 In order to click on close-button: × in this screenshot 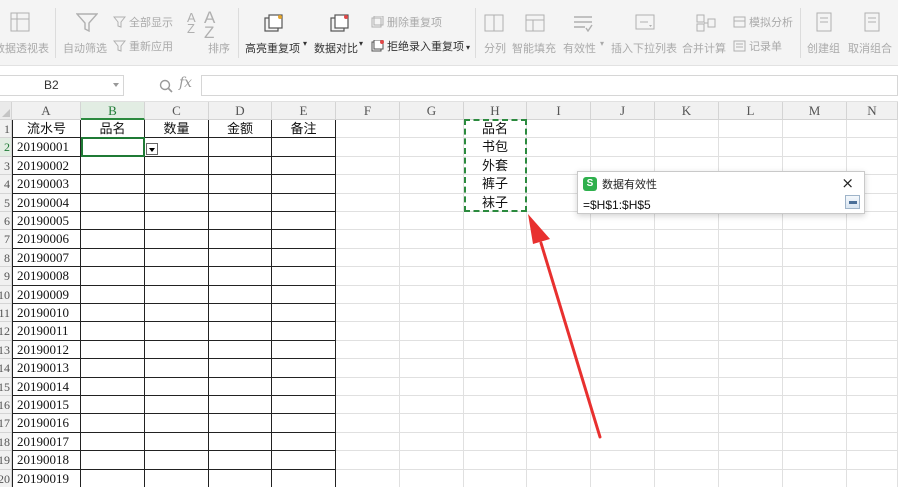, I will do `click(847, 183)`.